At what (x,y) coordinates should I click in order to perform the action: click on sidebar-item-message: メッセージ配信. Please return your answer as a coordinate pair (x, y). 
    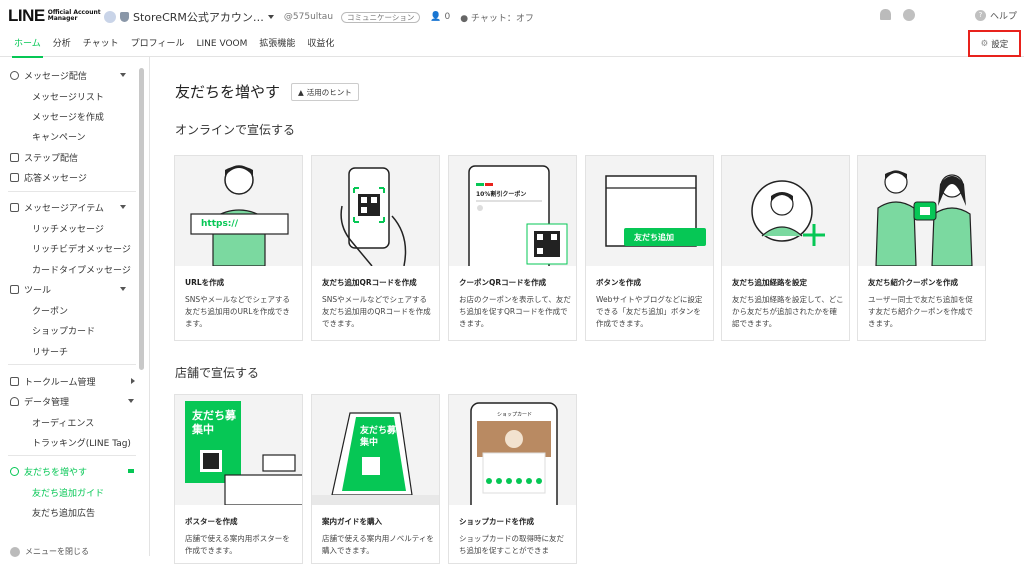
    Looking at the image, I should click on (48, 75).